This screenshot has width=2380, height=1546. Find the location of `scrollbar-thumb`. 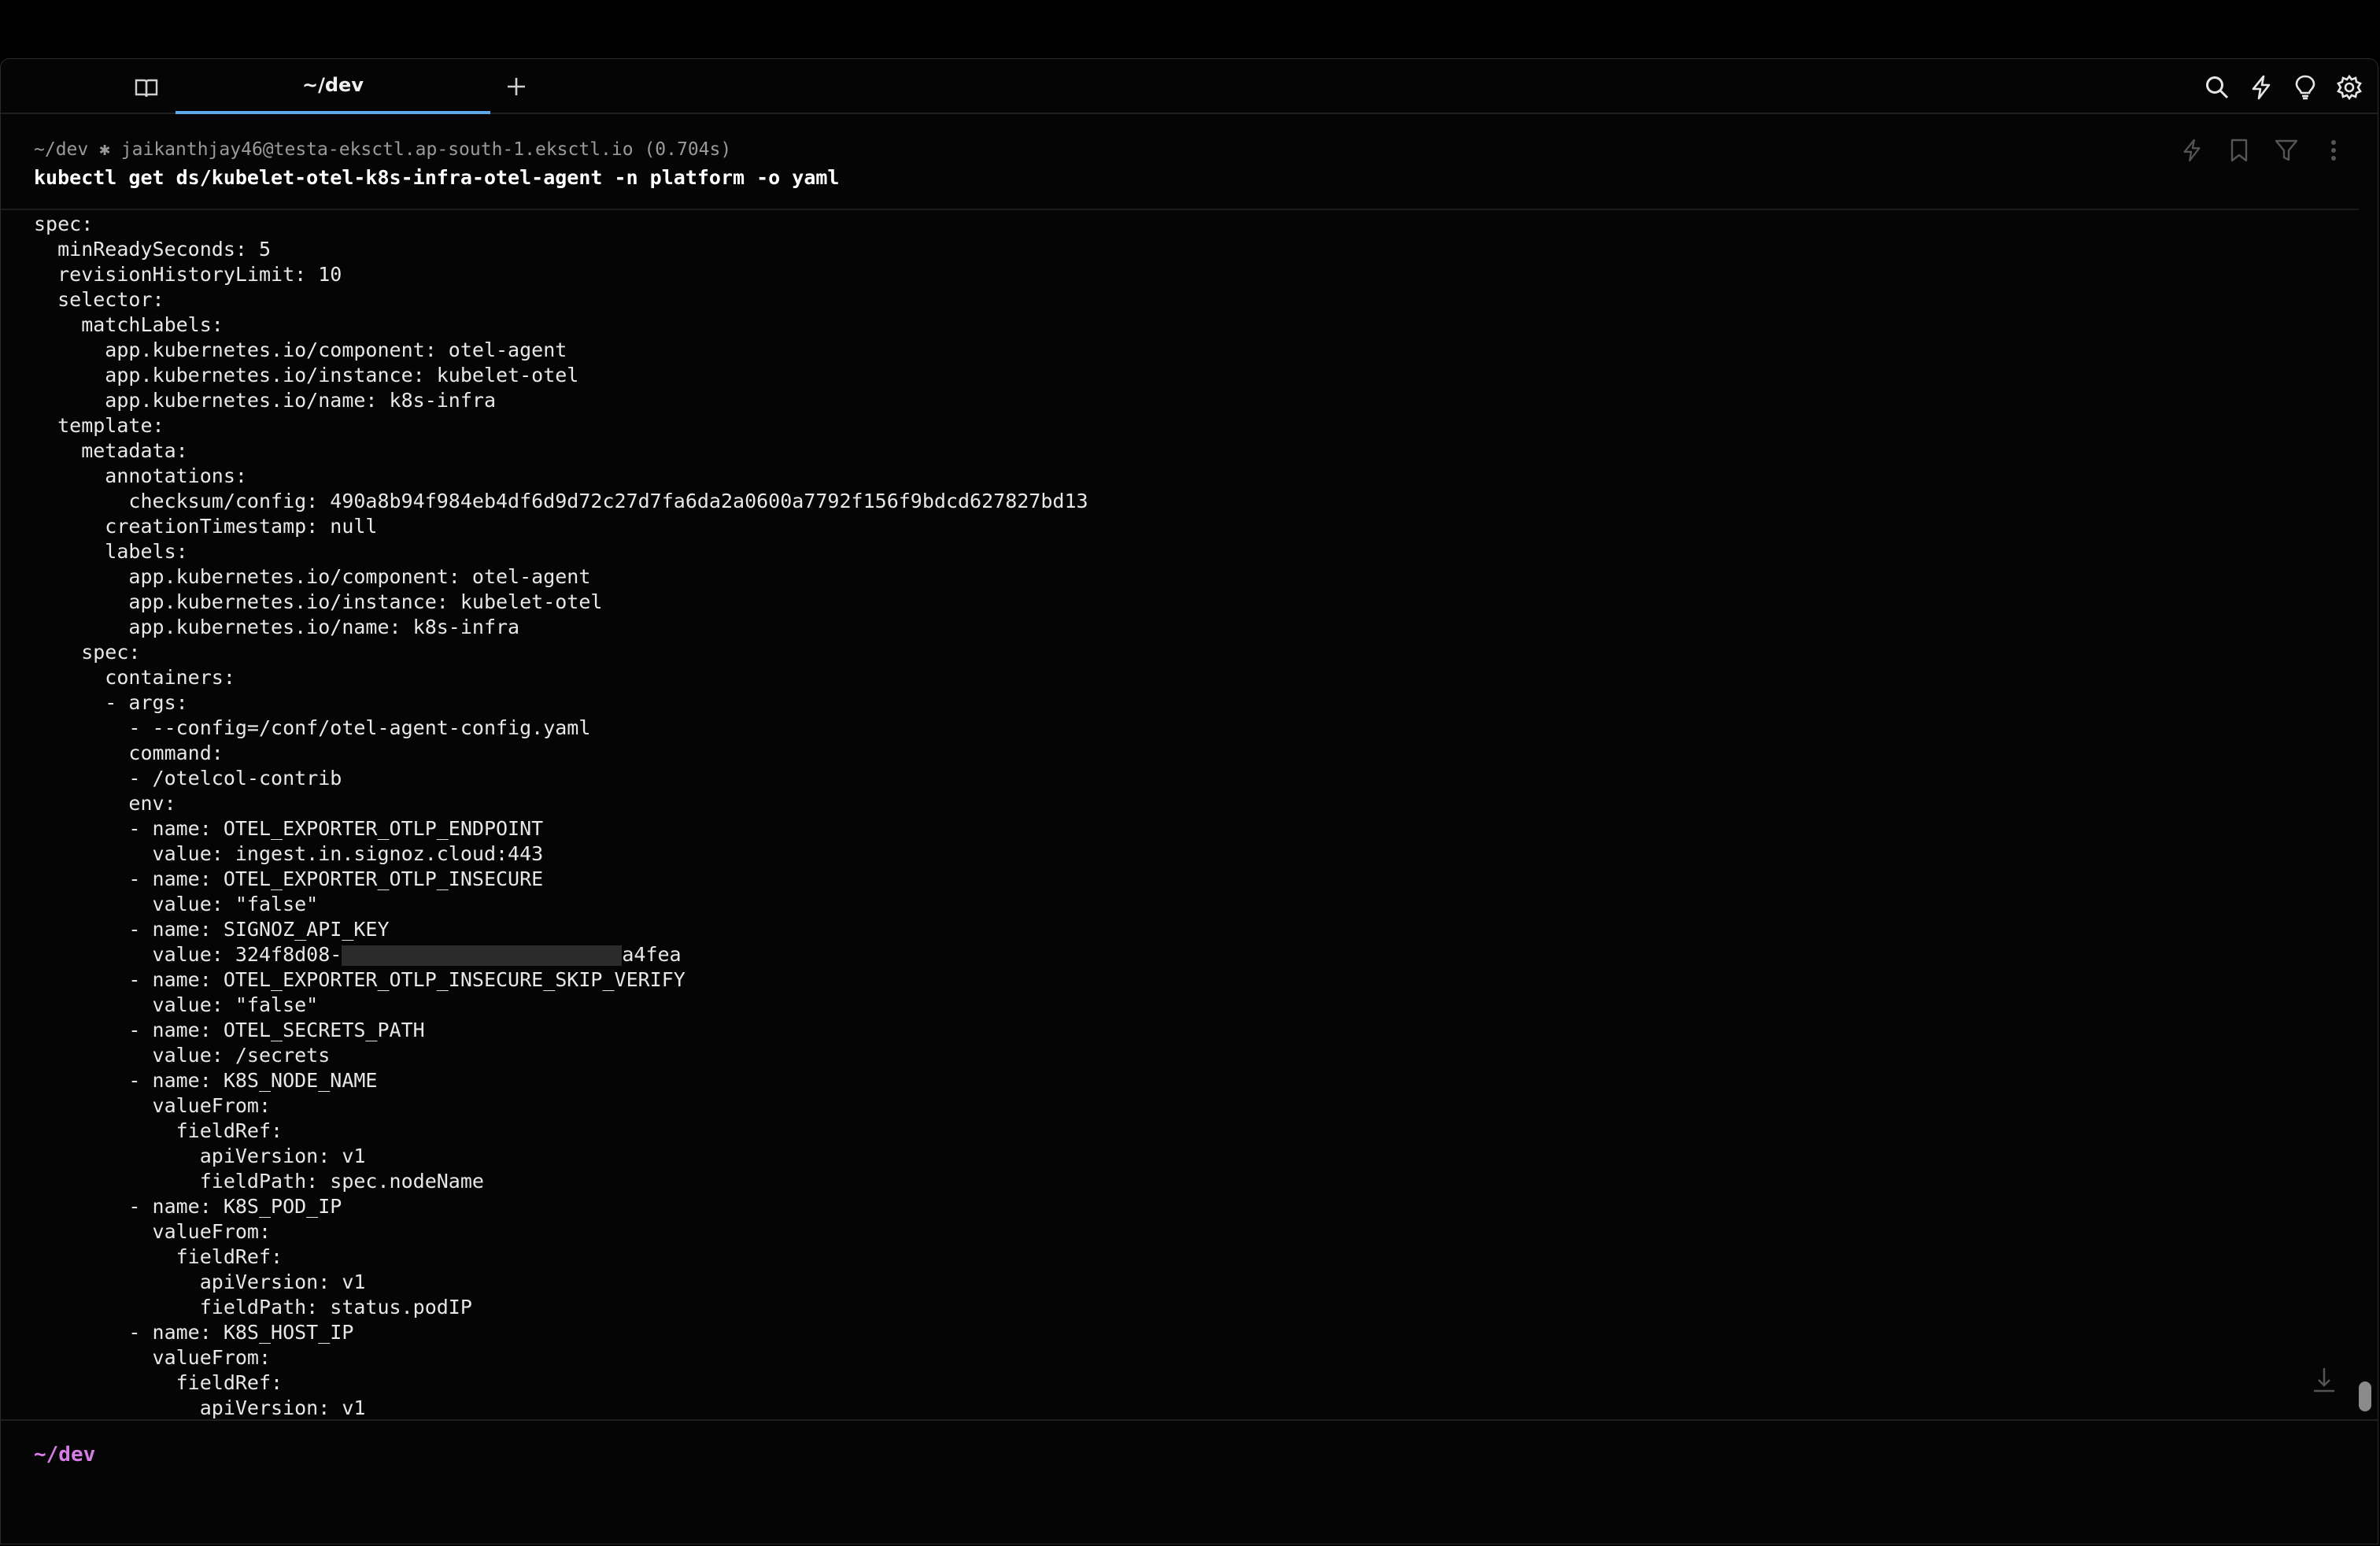

scrollbar-thumb is located at coordinates (2365, 1396).